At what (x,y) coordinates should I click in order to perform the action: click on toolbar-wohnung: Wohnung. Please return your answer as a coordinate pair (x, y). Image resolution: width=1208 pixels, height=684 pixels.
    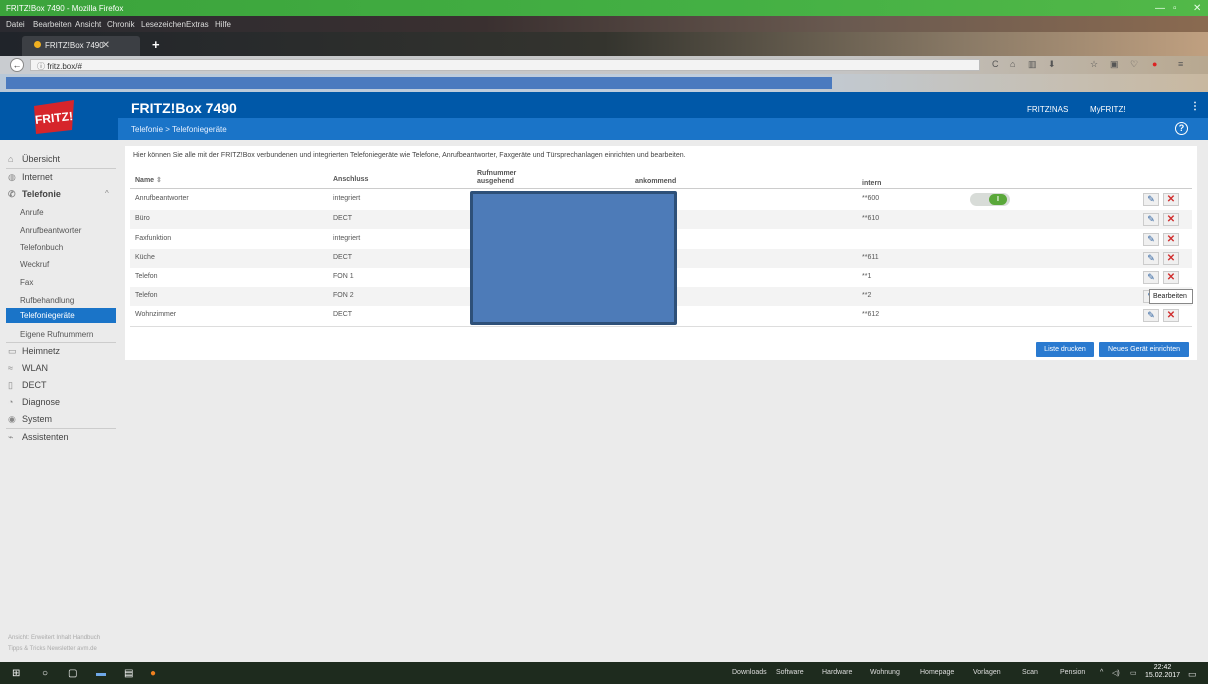
    Looking at the image, I should click on (885, 672).